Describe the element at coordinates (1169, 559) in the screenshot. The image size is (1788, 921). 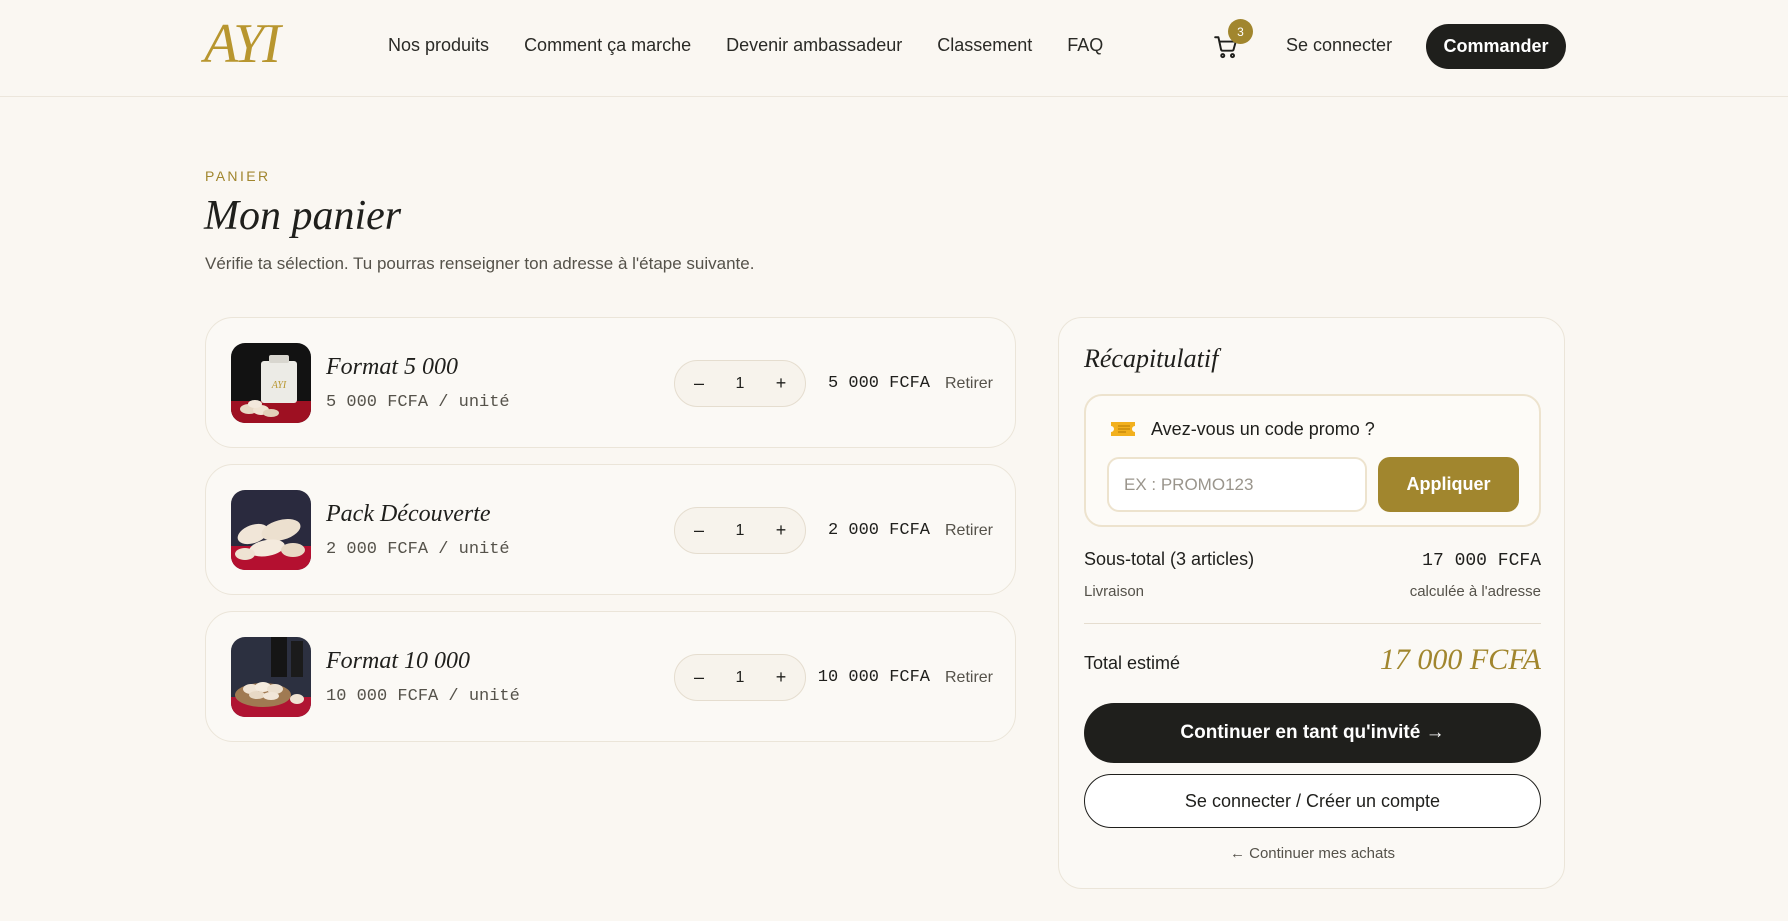
I see `subtotal-label: Sous-total (3 articles)` at that location.